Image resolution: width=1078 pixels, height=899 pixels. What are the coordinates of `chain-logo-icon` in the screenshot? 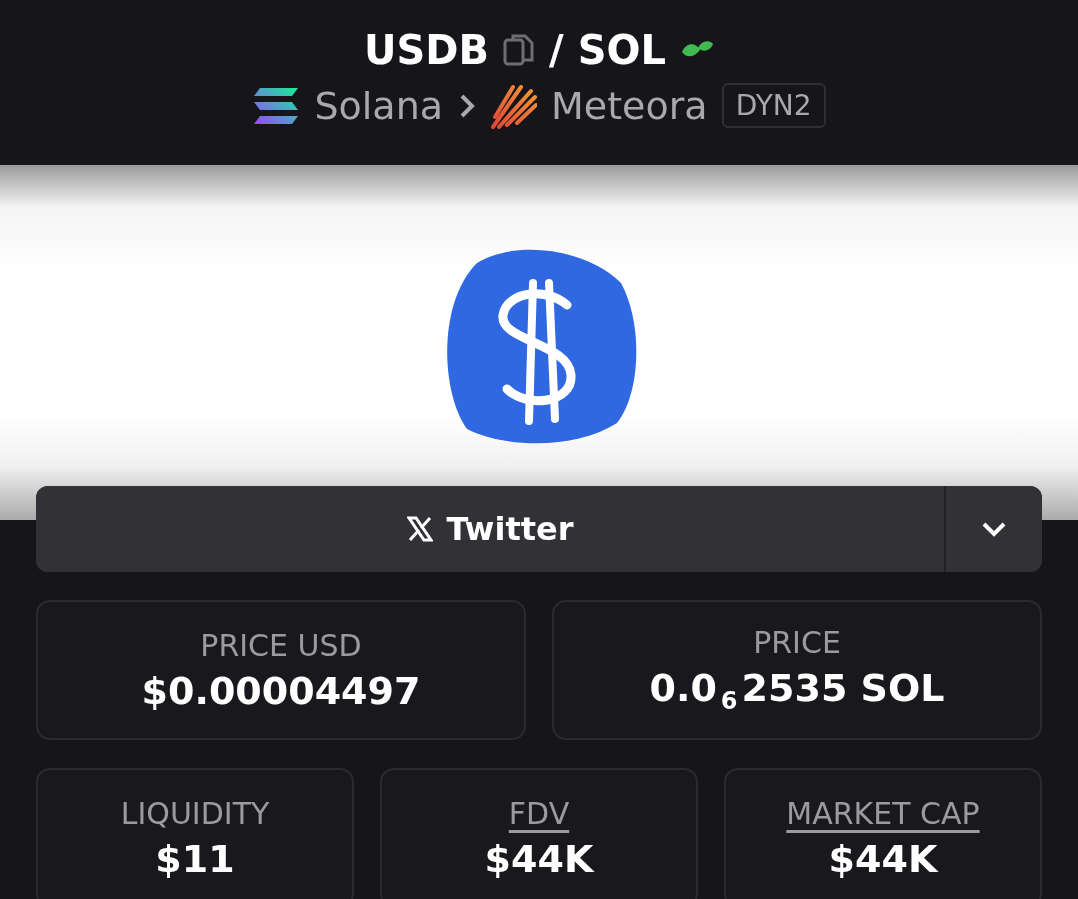 It's located at (276, 105).